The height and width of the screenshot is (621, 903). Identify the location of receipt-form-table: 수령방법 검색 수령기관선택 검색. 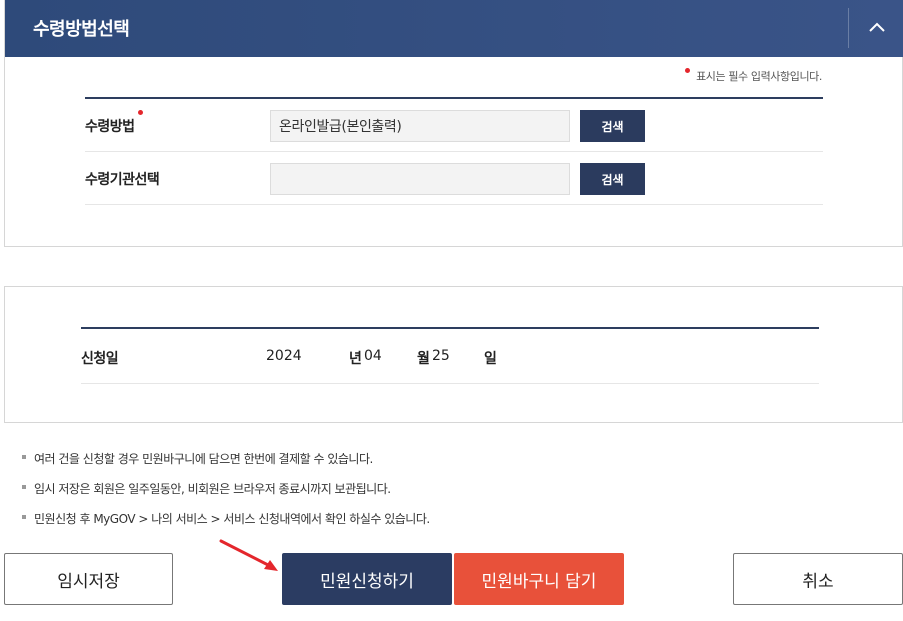
(454, 151).